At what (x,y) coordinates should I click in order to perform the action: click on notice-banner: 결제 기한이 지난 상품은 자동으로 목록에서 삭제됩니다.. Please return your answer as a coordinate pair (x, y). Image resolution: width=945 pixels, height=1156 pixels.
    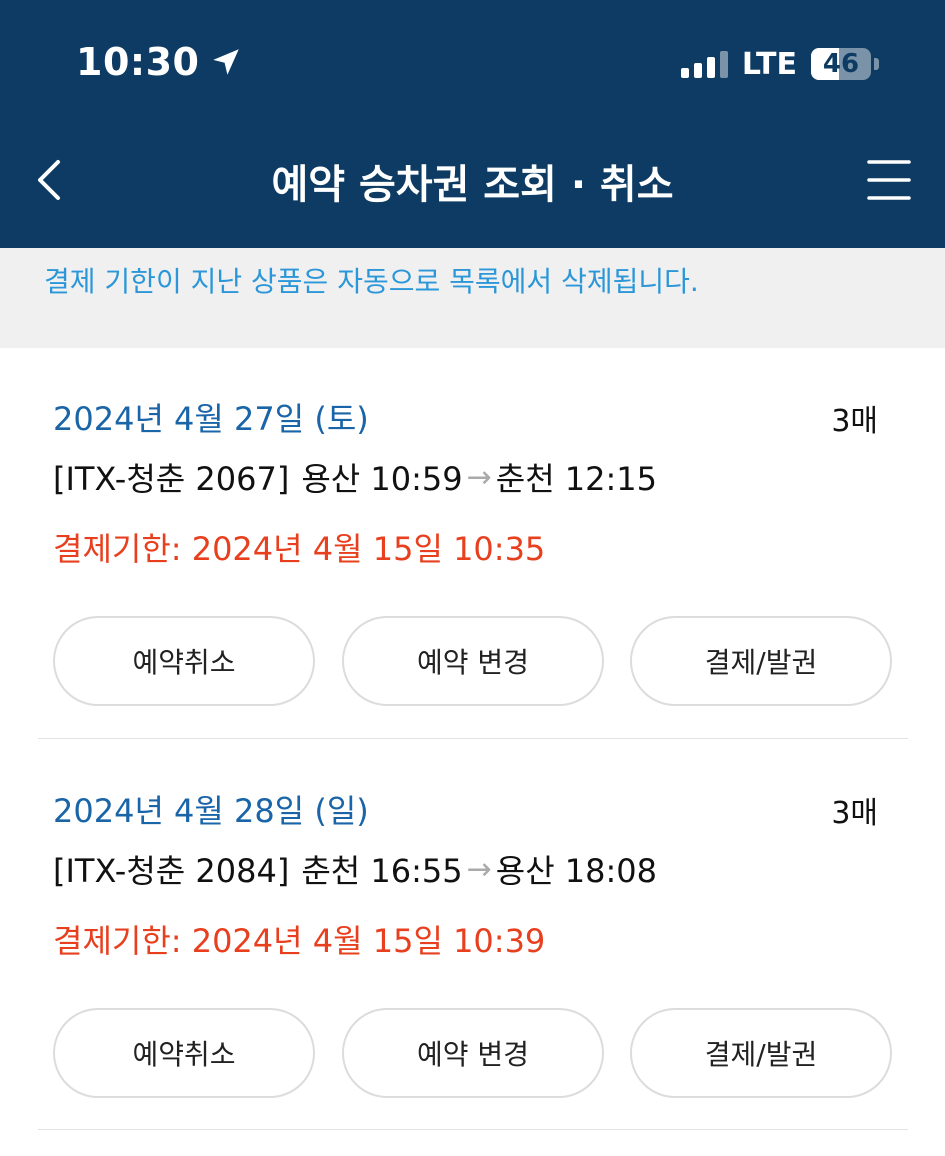
    Looking at the image, I should click on (472, 298).